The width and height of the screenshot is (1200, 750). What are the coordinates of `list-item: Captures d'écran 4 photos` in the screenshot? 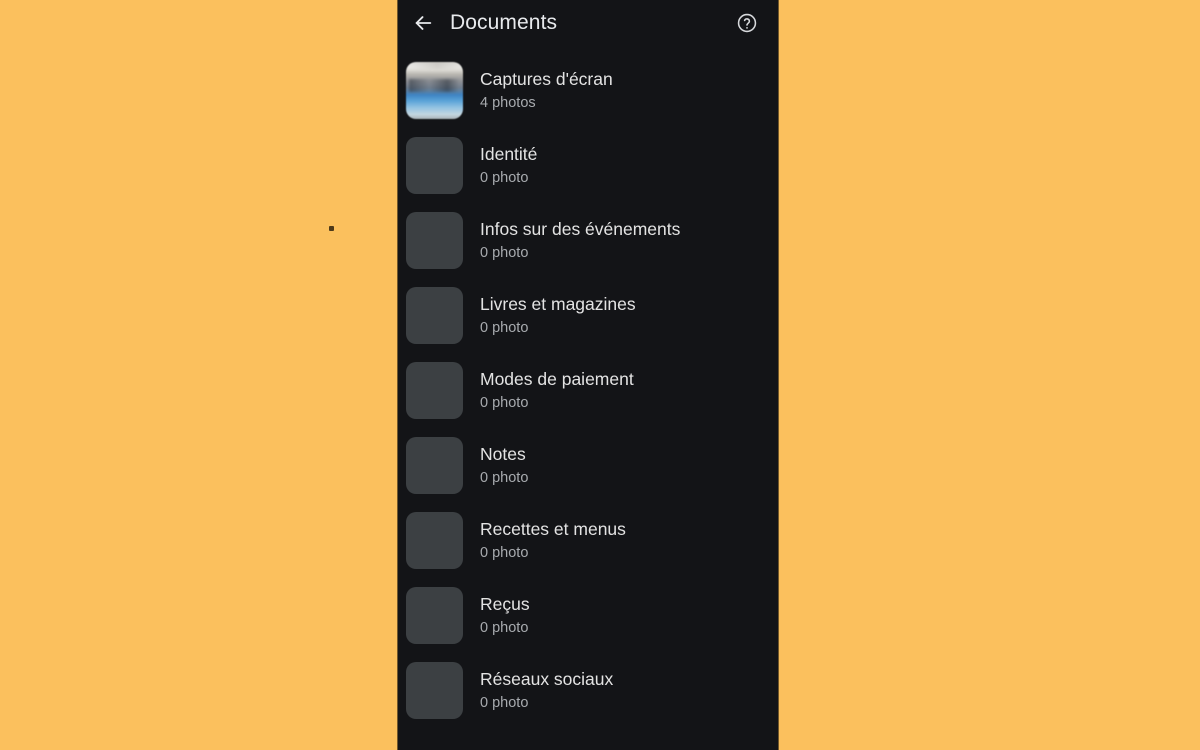 It's located at (588, 90).